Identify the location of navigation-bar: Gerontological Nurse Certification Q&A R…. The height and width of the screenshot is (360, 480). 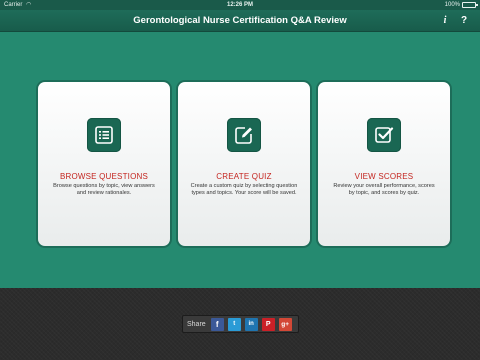
(240, 21).